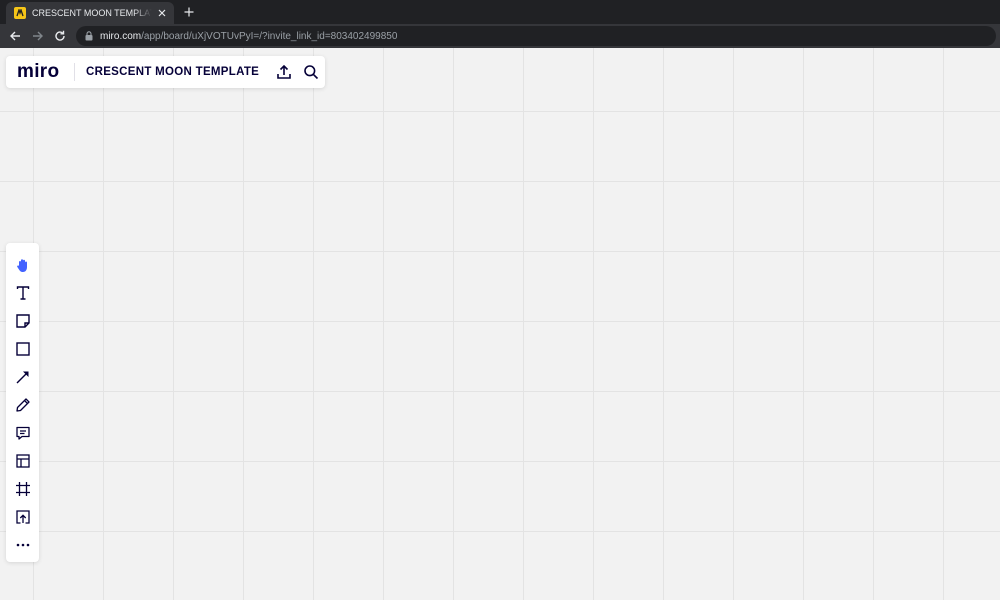  I want to click on board-header-panel: miro CRESCENT MOON TEMPLATE, so click(165, 72).